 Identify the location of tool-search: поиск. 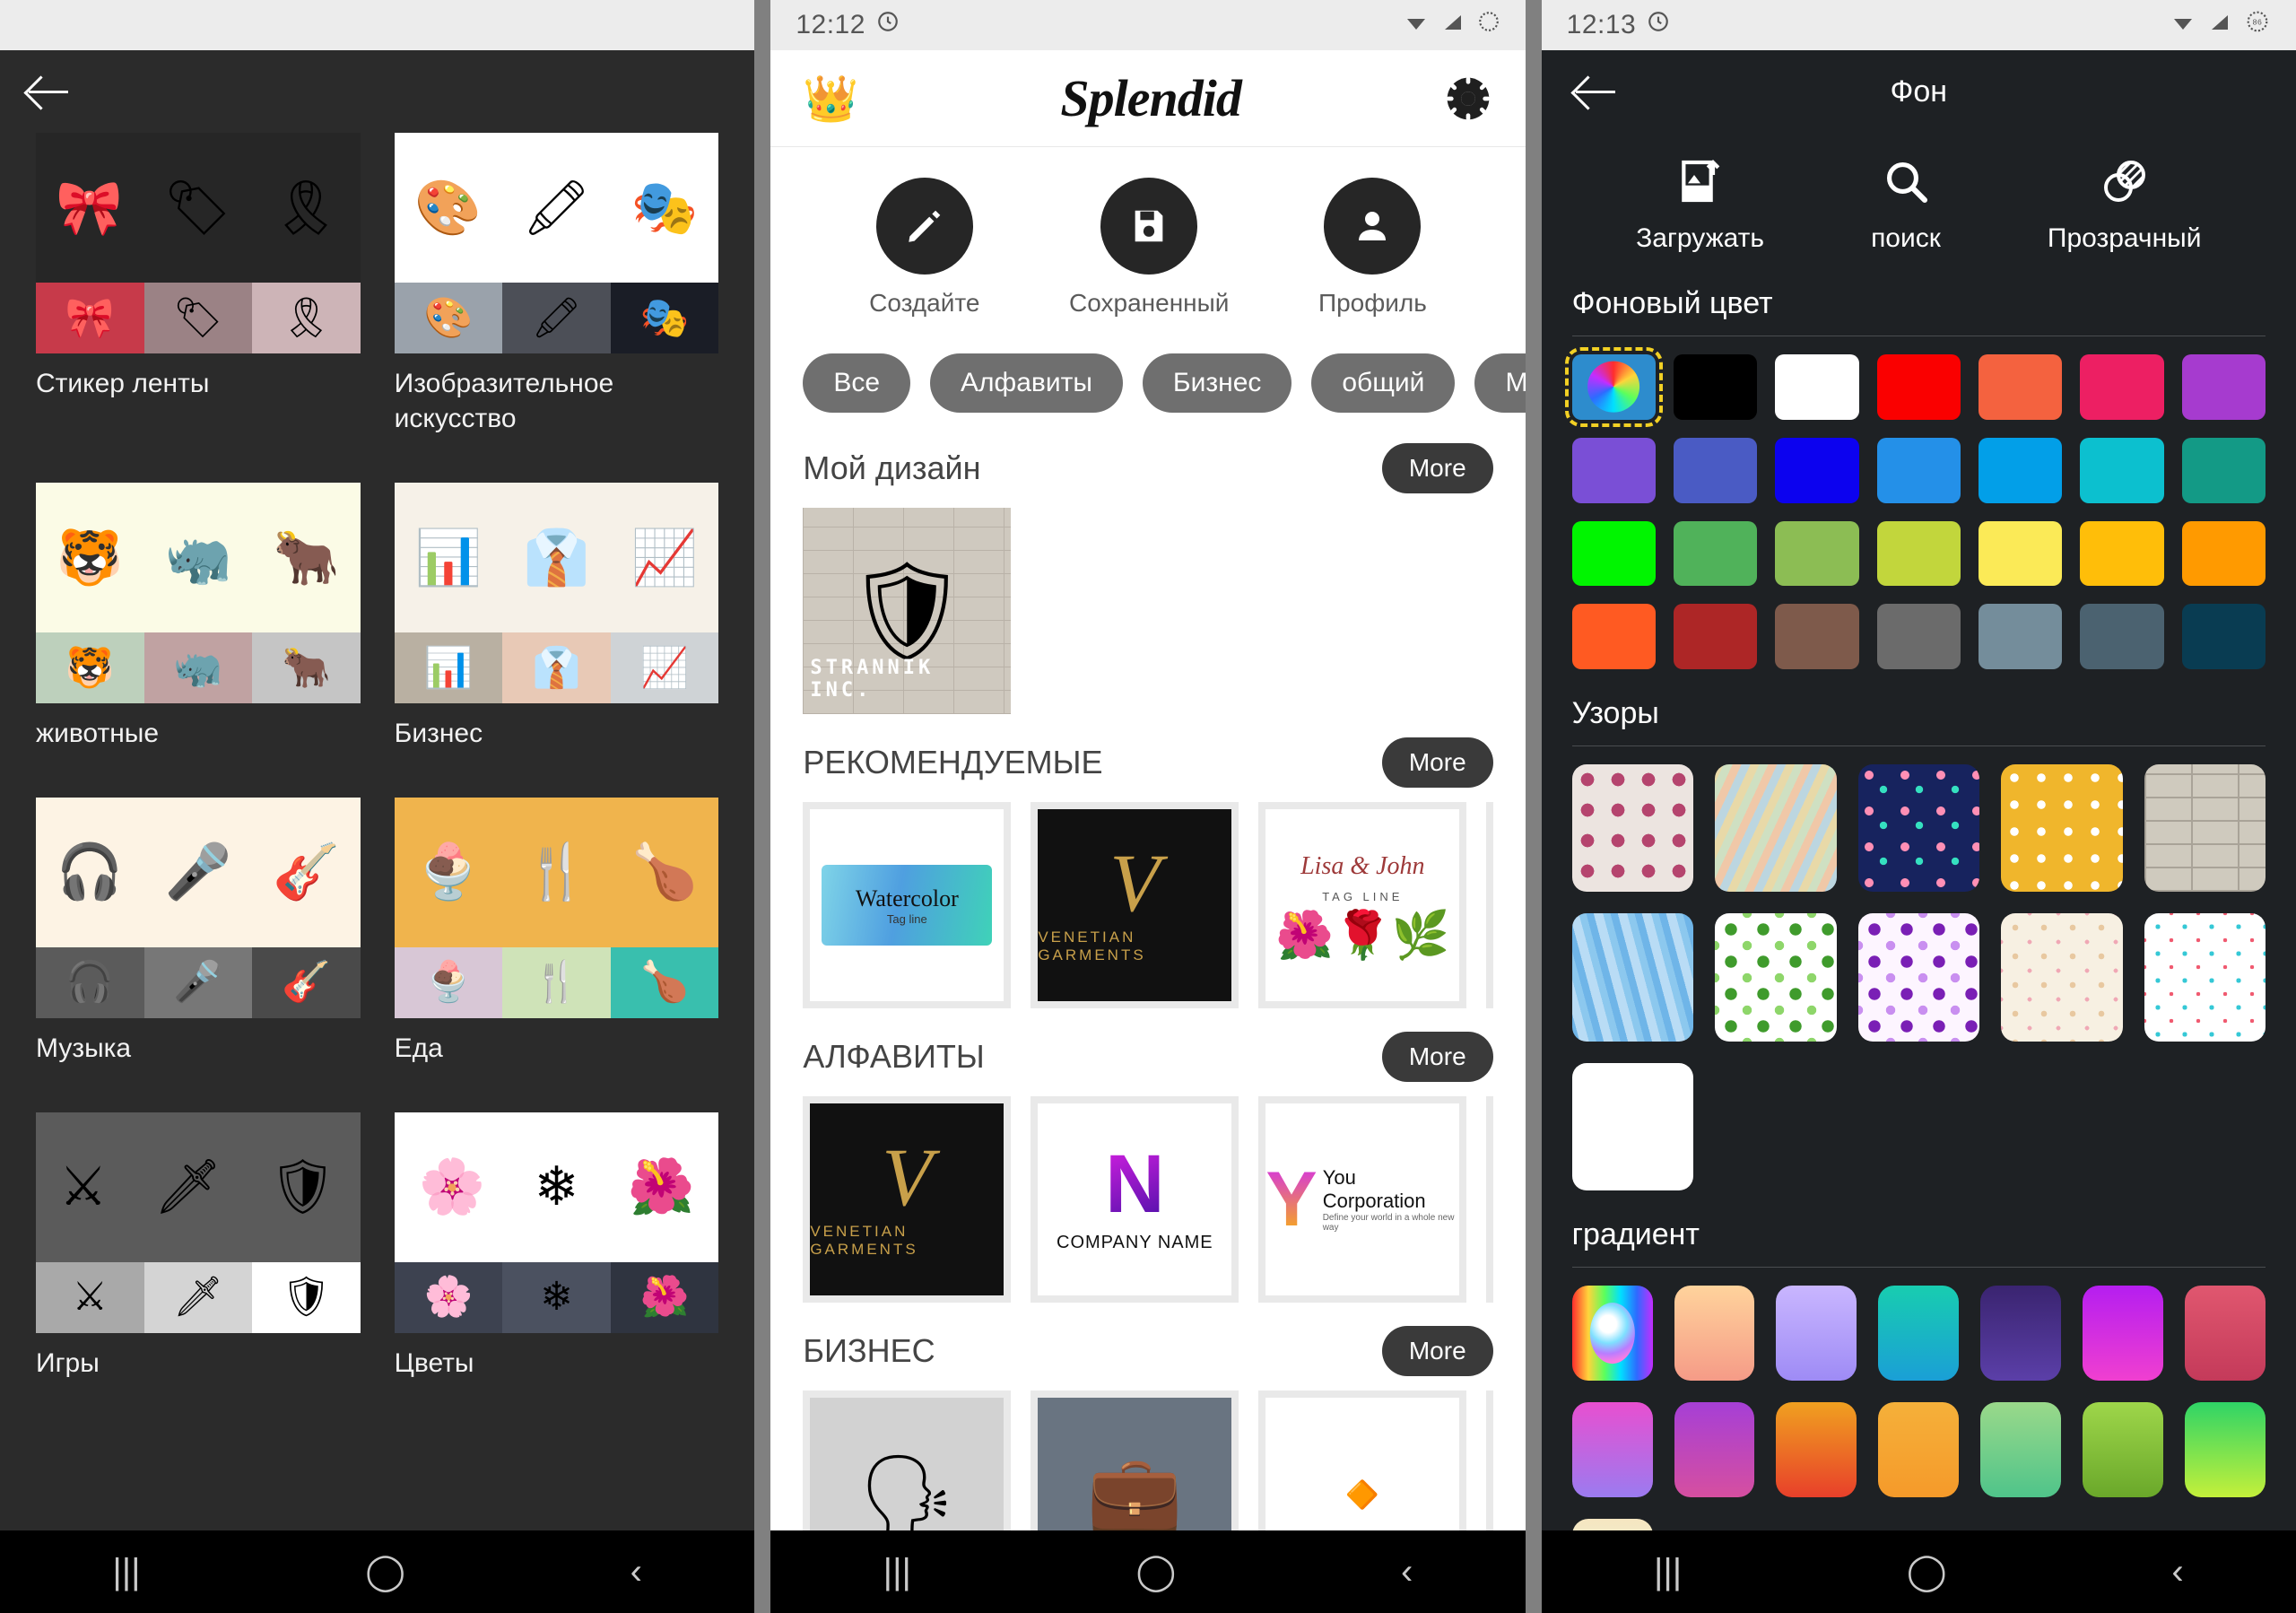
(1906, 205).